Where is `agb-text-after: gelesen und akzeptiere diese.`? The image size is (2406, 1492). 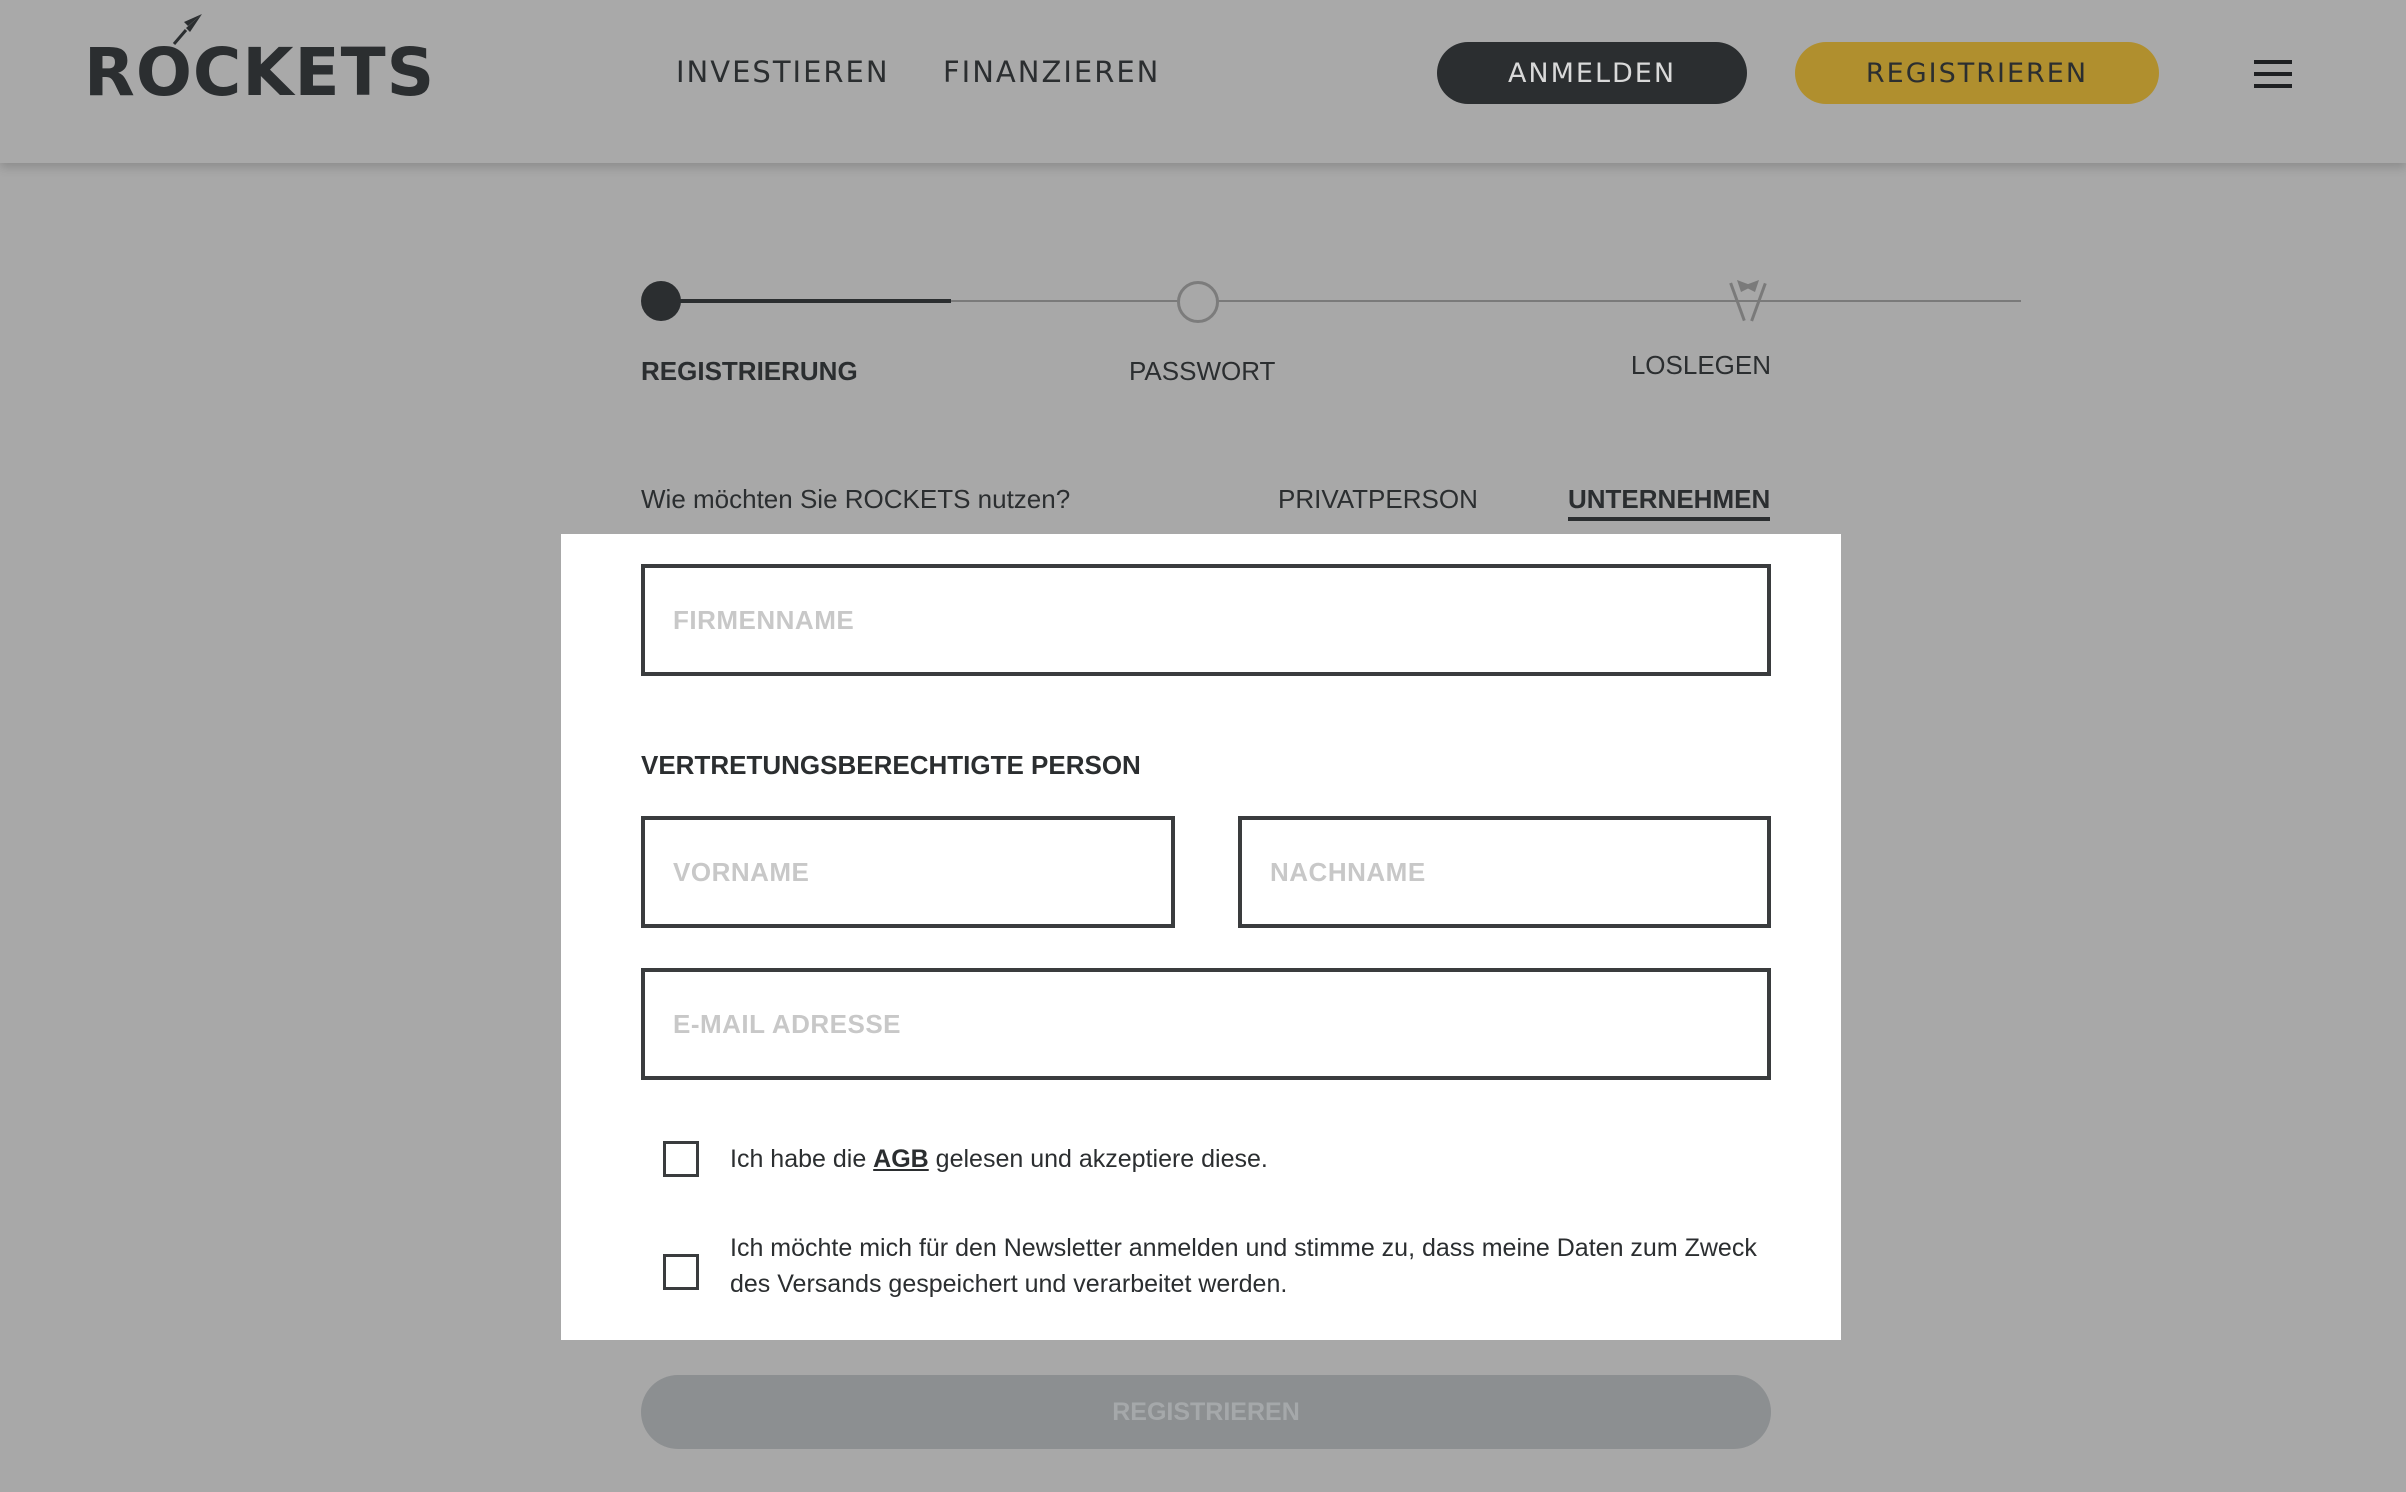 agb-text-after: gelesen und akzeptiere diese. is located at coordinates (1098, 1159).